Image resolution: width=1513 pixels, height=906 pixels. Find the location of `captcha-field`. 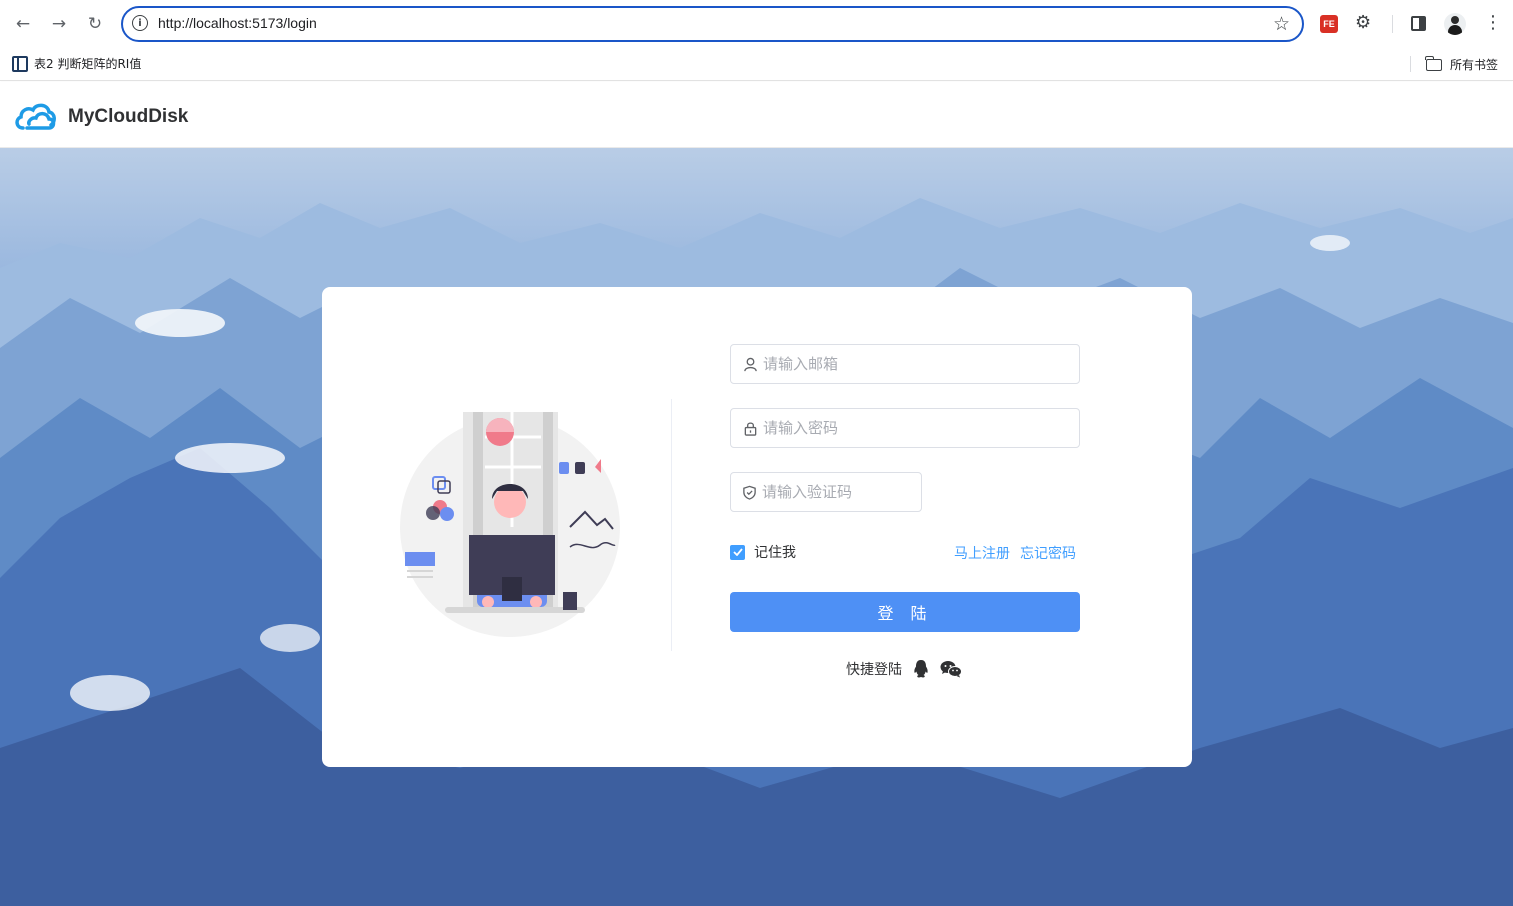

captcha-field is located at coordinates (843, 492).